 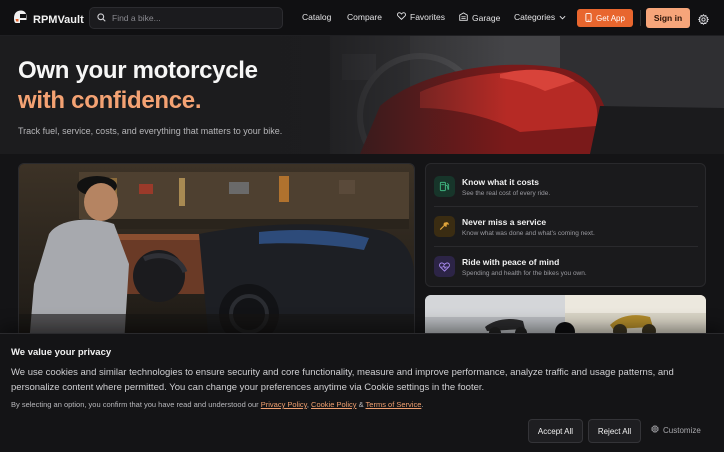 What do you see at coordinates (444, 186) in the screenshot?
I see `fuel-pump-icon` at bounding box center [444, 186].